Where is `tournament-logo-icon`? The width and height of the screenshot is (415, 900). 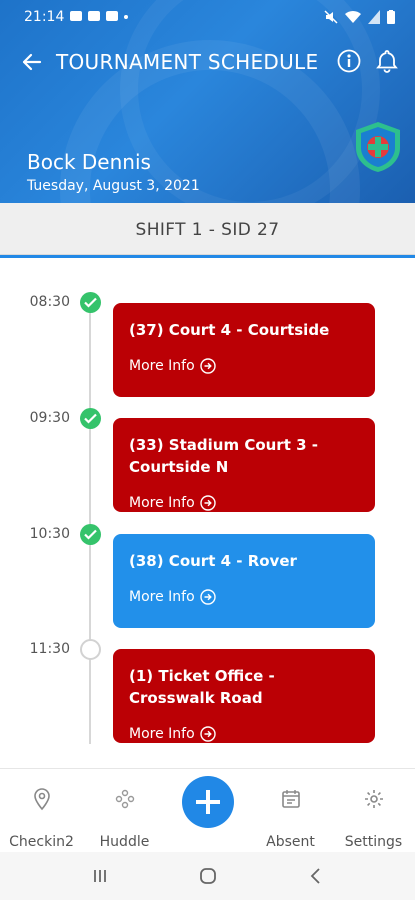
tournament-logo-icon is located at coordinates (378, 147).